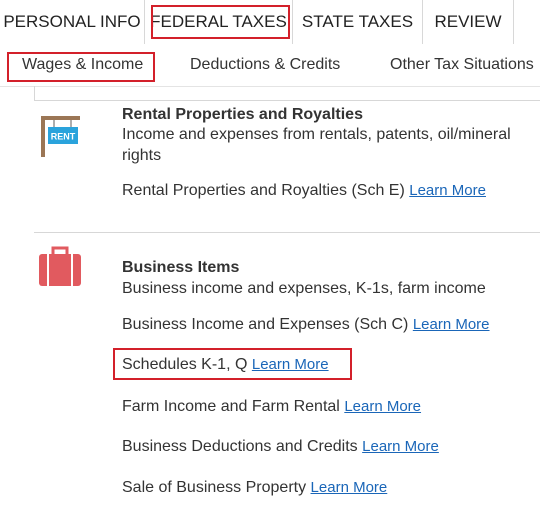  I want to click on subtab-wages-income: Wages & Income, so click(82, 65).